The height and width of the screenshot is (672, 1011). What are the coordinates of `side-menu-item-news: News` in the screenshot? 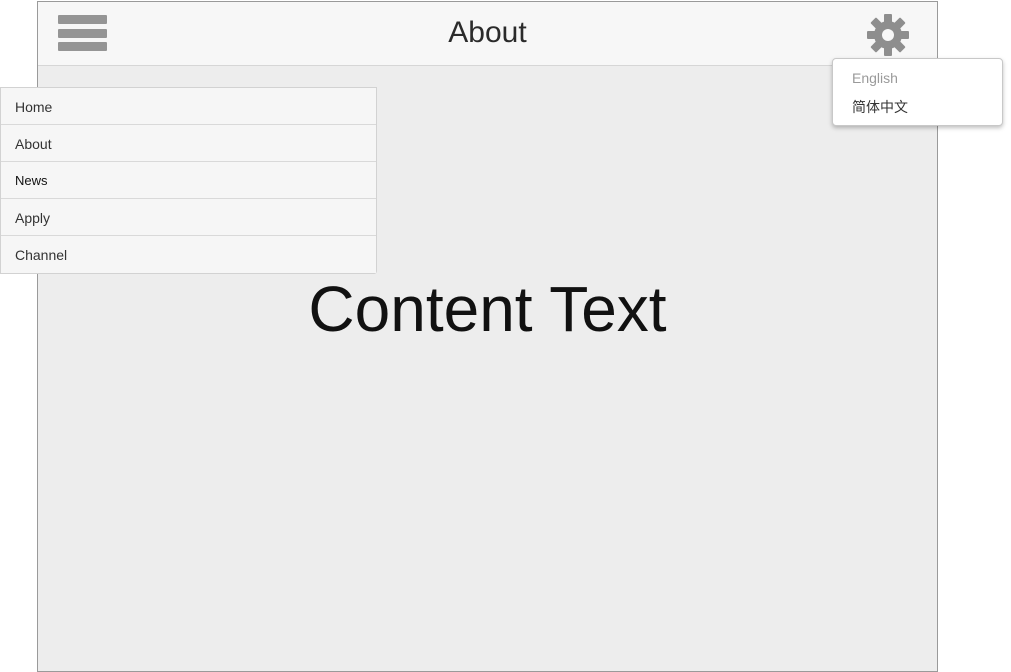 It's located at (188, 180).